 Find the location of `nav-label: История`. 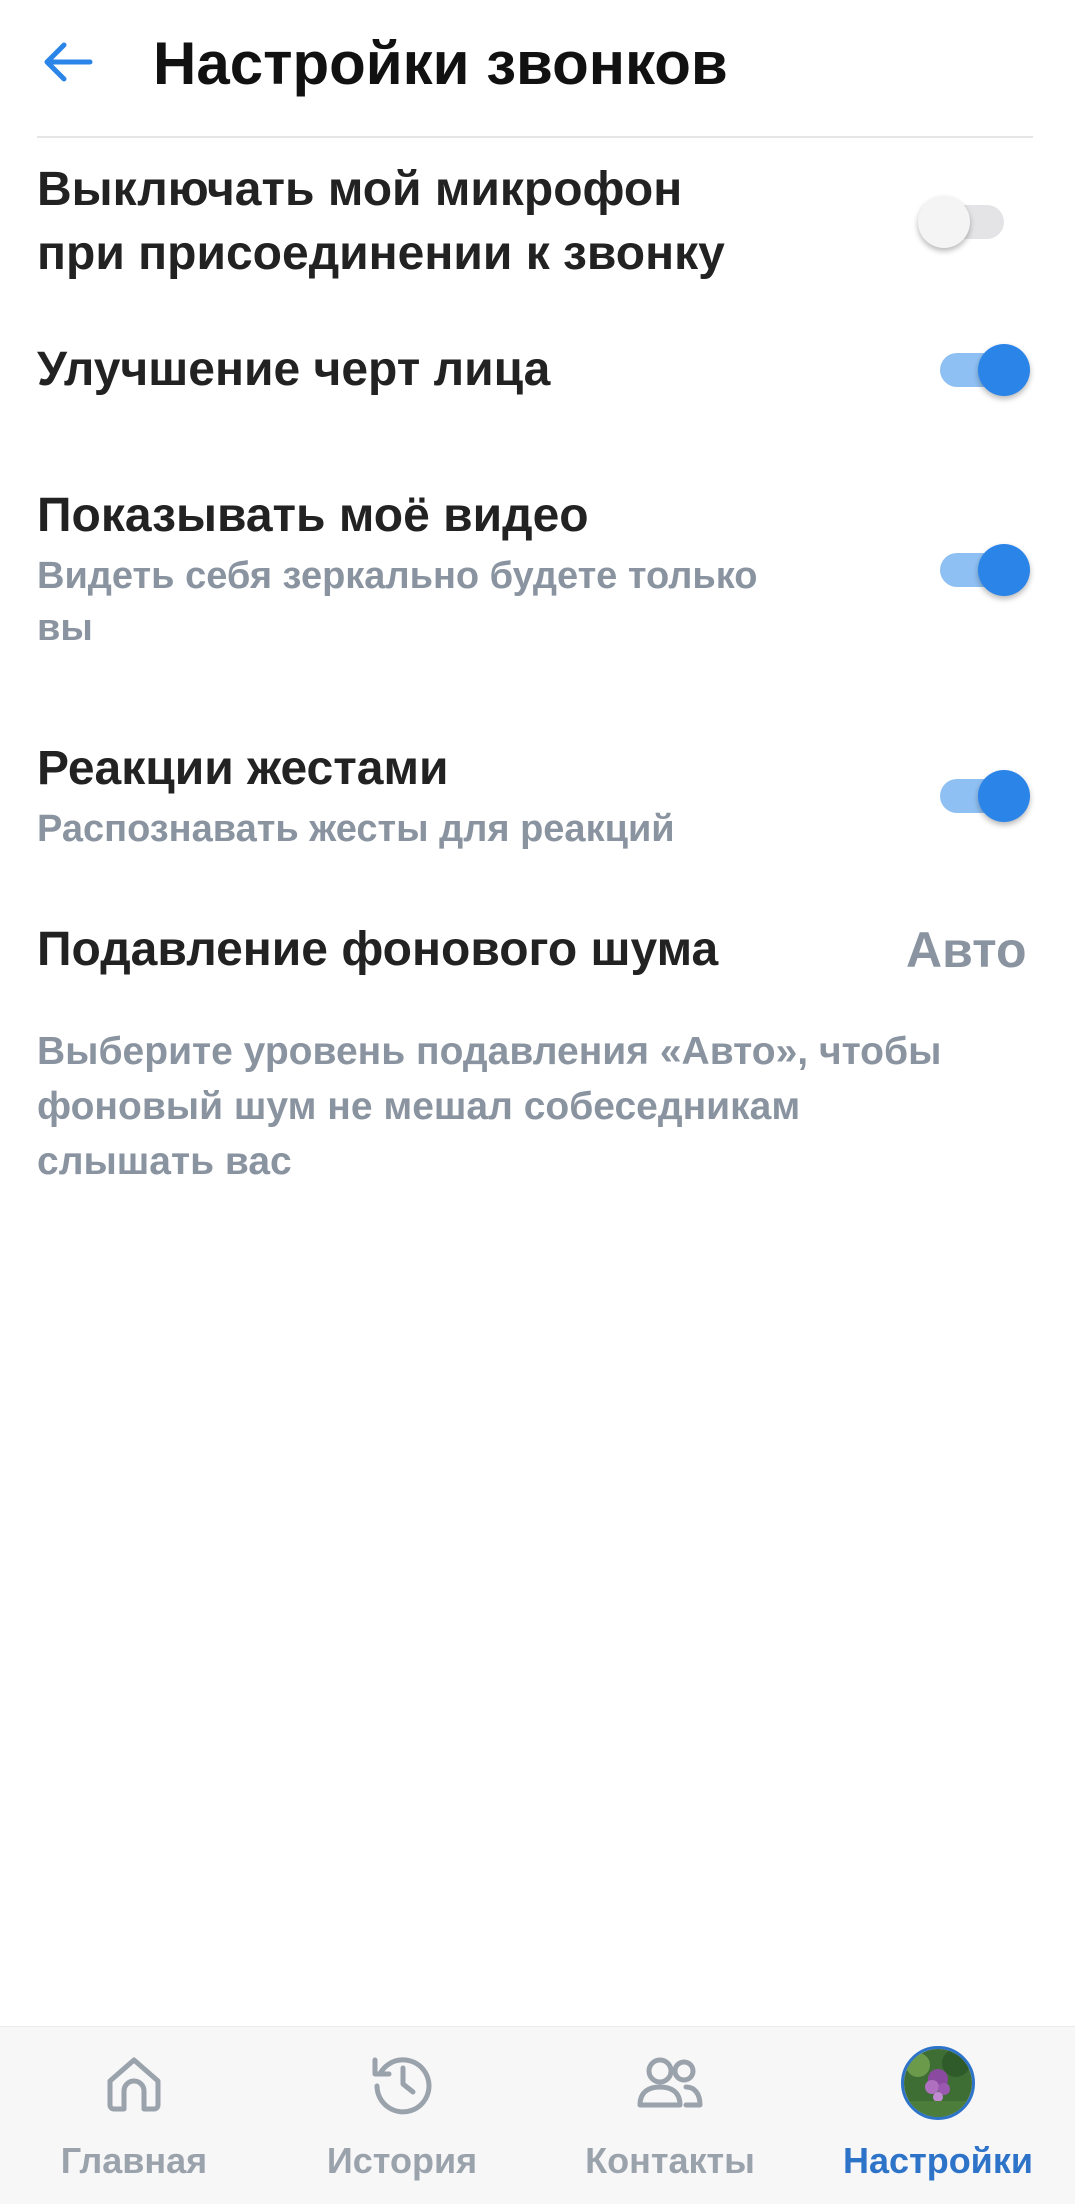

nav-label: История is located at coordinates (402, 2160).